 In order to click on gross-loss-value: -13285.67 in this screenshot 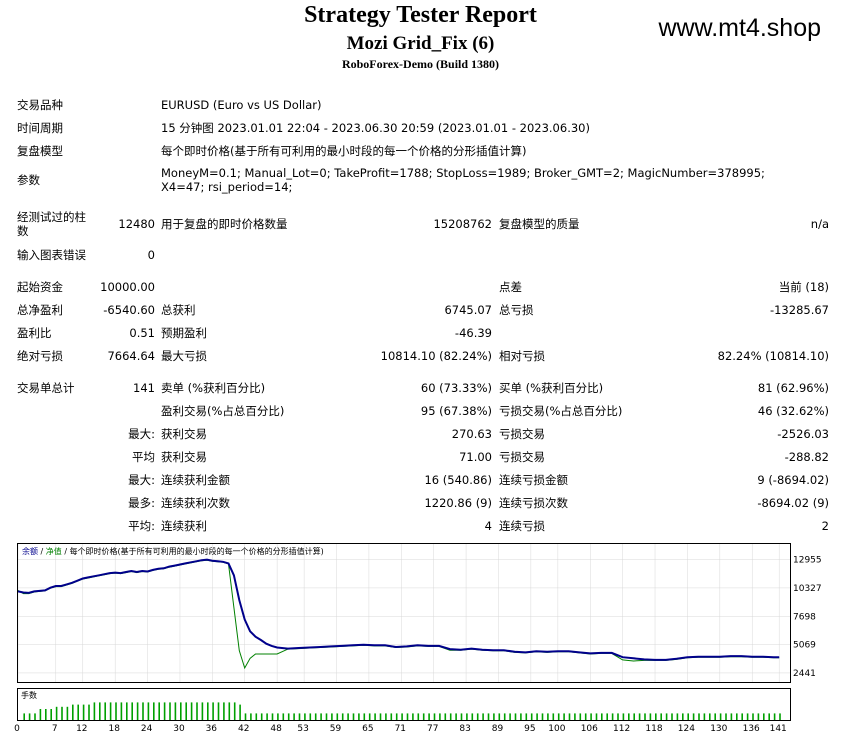, I will do `click(799, 310)`.